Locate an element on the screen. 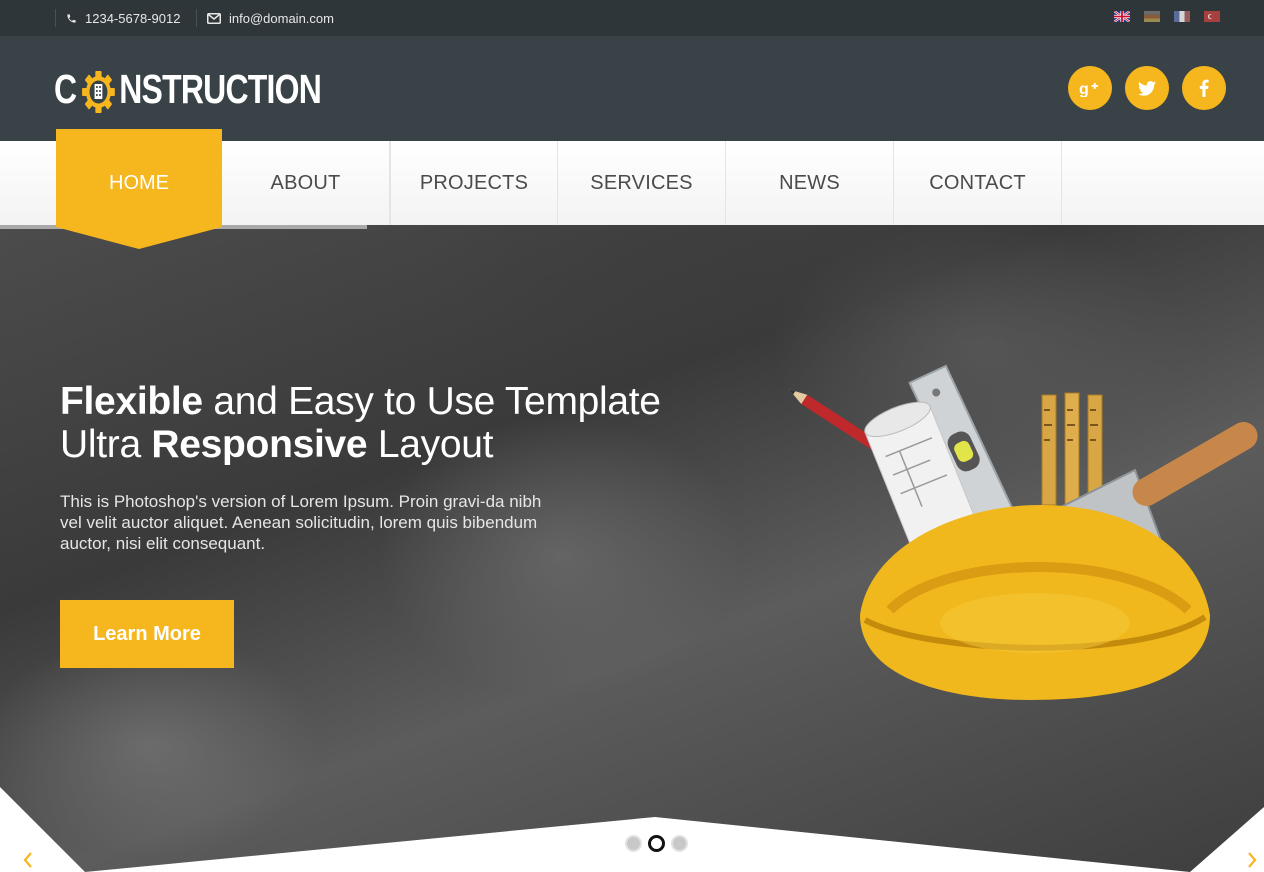 The height and width of the screenshot is (872, 1264). nav-label: ABOUT is located at coordinates (305, 182).